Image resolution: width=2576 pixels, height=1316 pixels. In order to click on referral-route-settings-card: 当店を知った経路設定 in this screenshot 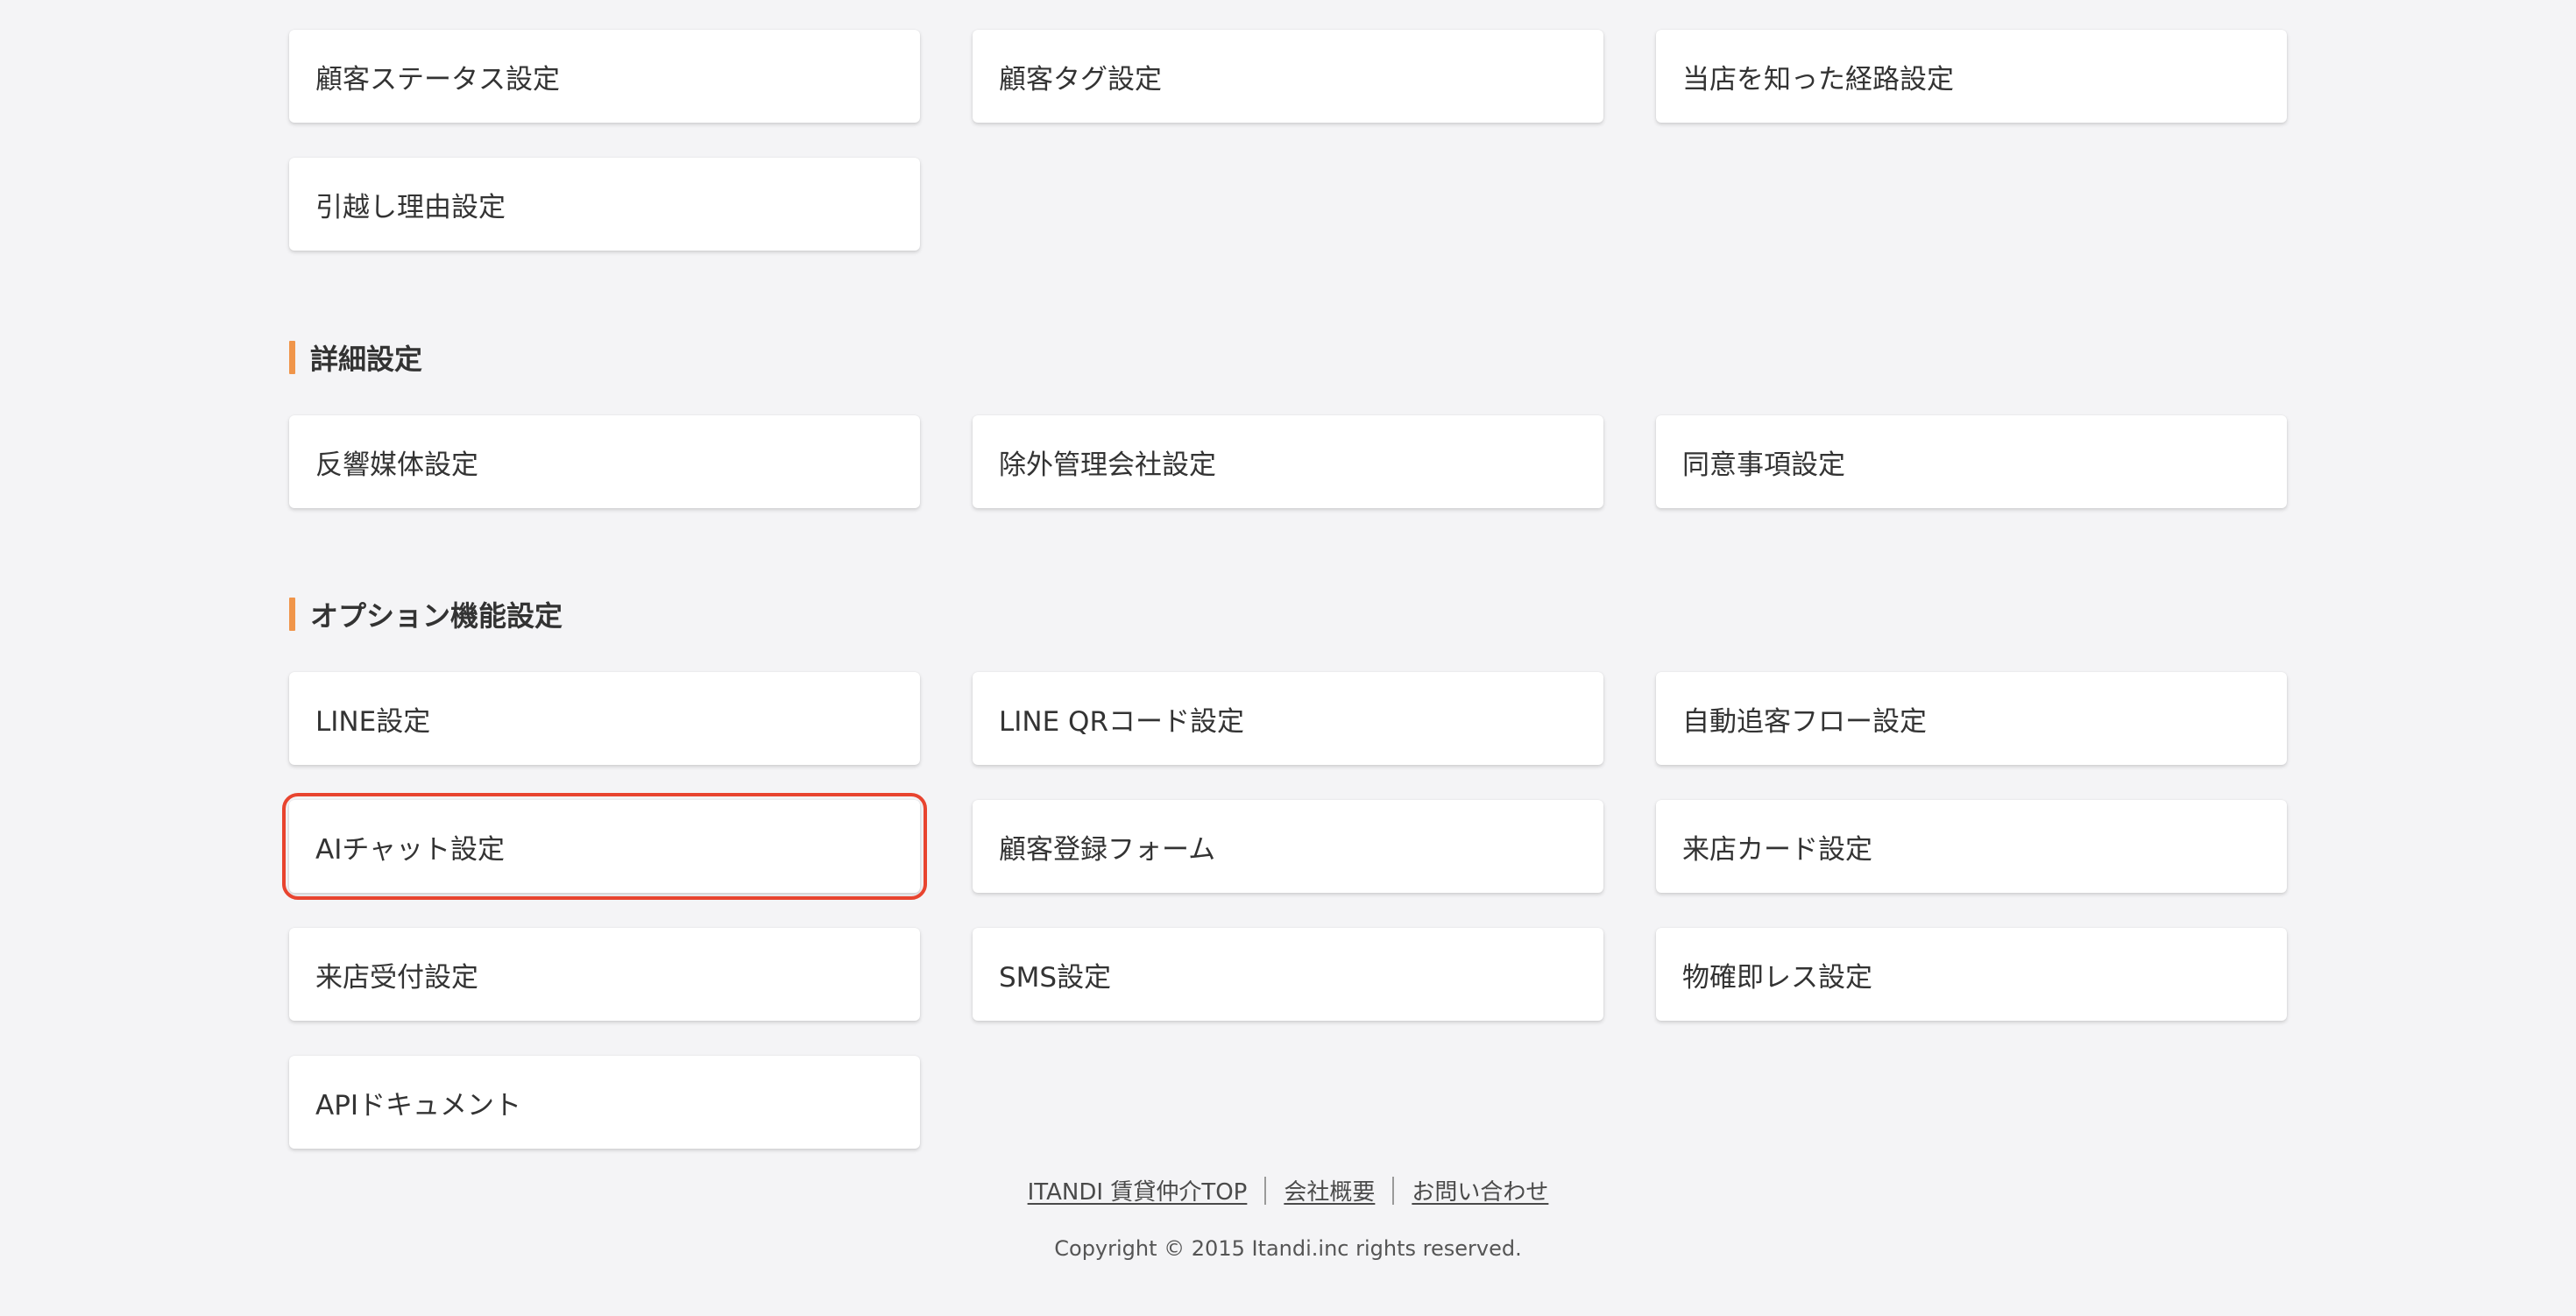, I will do `click(1971, 76)`.